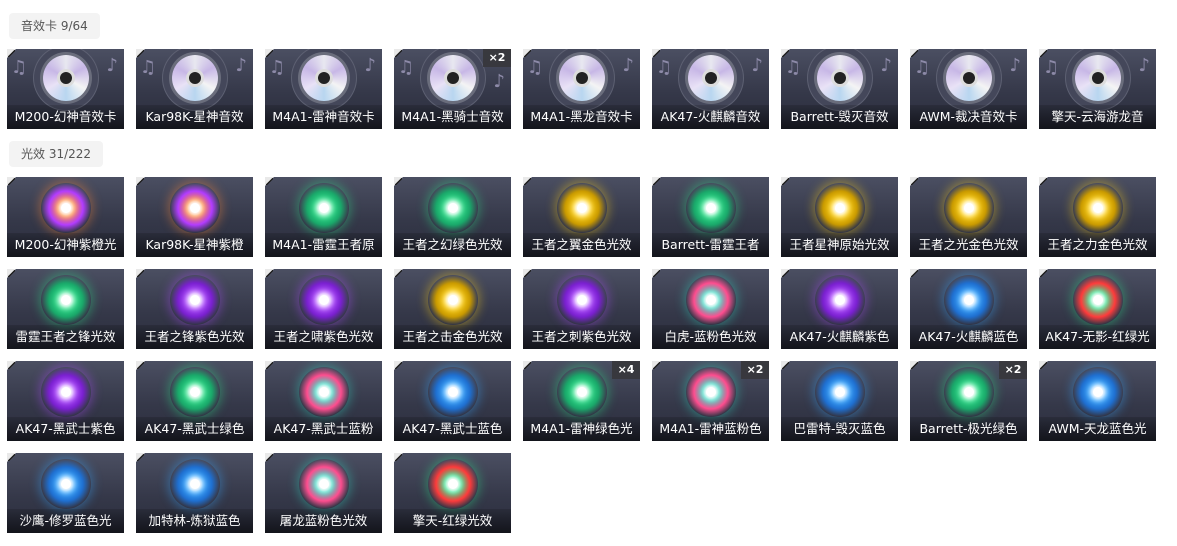 The height and width of the screenshot is (546, 1177). I want to click on light-effect-item: ×2 Barrett-极光绿色, so click(968, 401).